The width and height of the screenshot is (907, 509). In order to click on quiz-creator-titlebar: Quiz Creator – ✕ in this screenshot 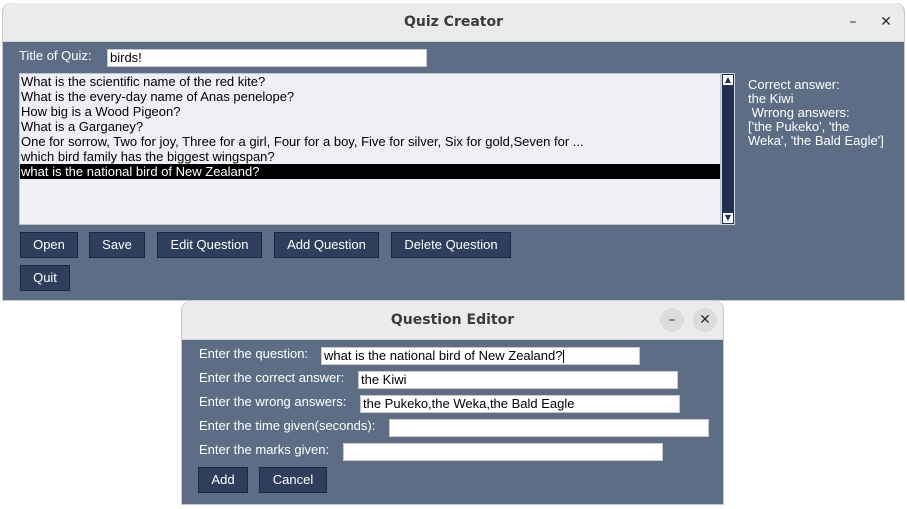, I will do `click(453, 22)`.